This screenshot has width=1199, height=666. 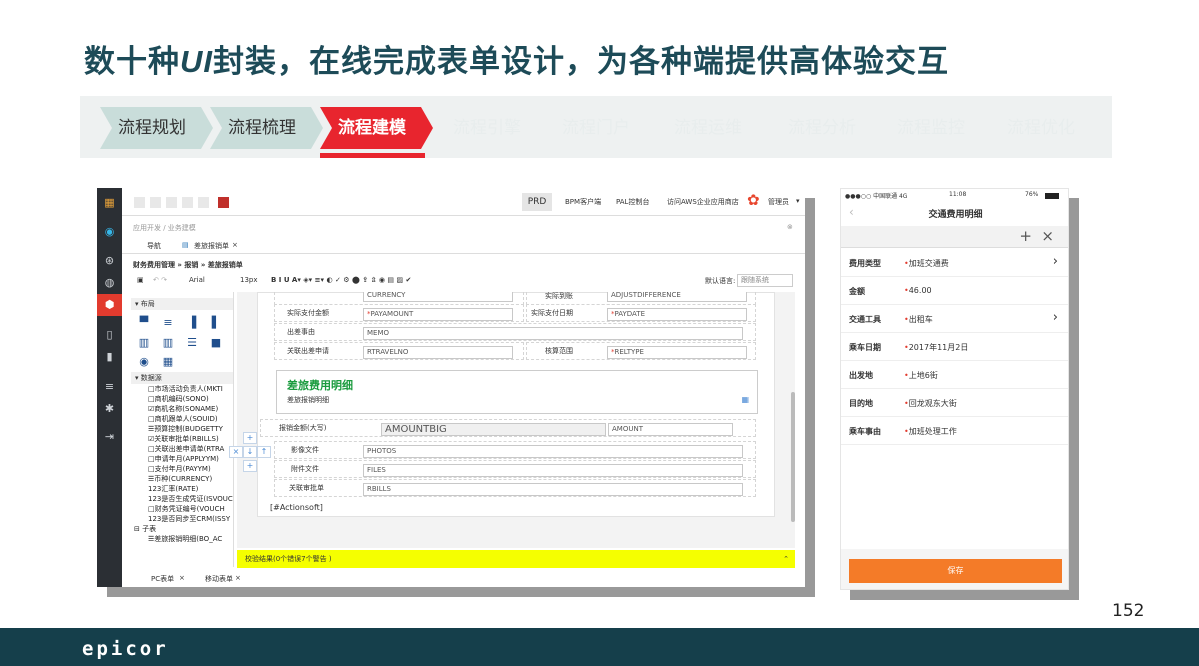 What do you see at coordinates (168, 322) in the screenshot?
I see `layout-list-icon: ≡` at bounding box center [168, 322].